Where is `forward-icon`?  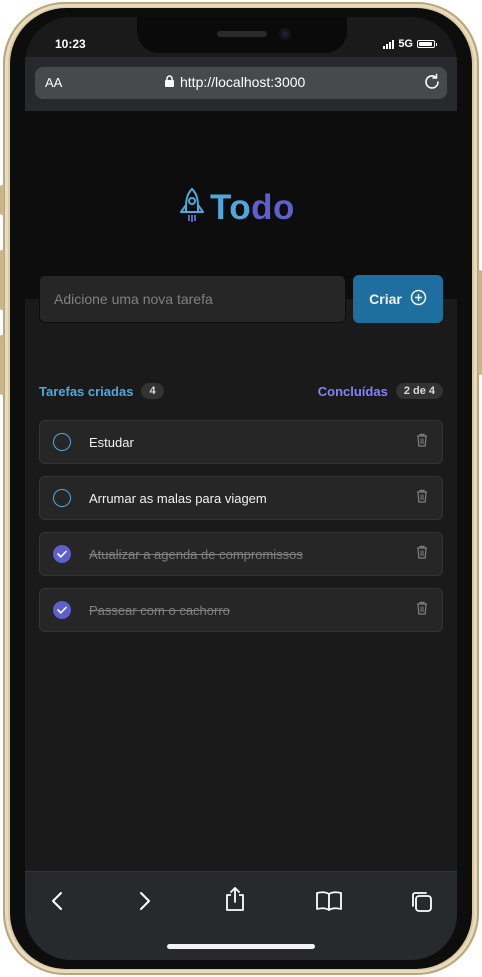
forward-icon is located at coordinates (144, 903).